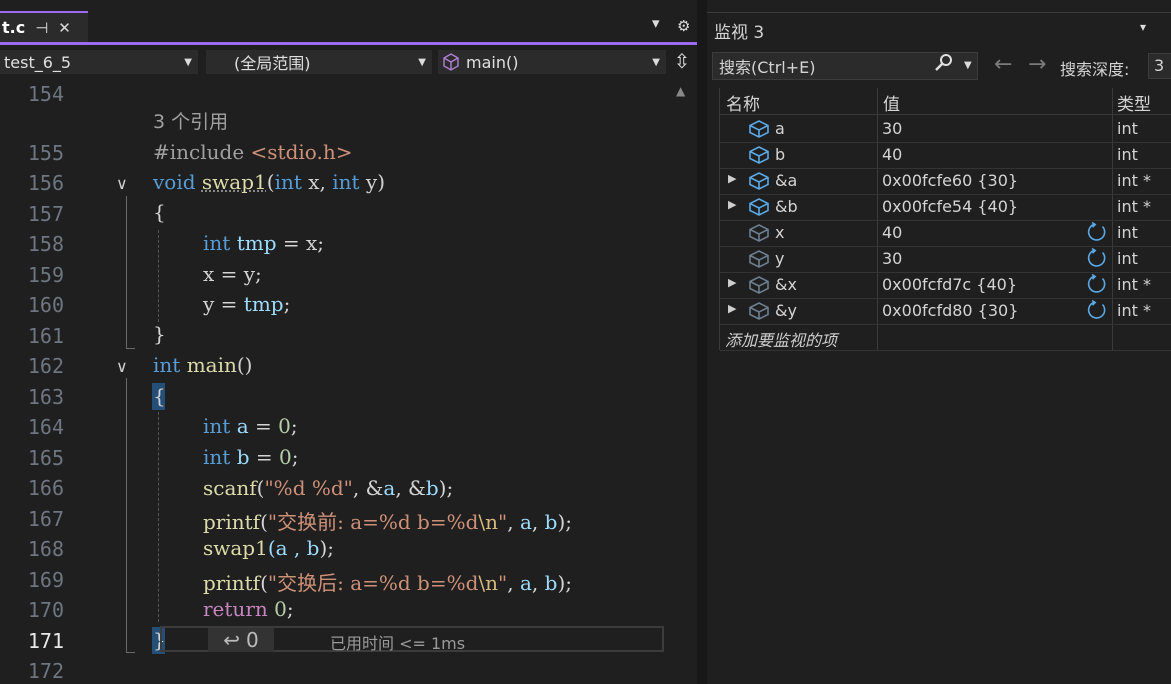 This screenshot has width=1171, height=684. What do you see at coordinates (656, 23) in the screenshot?
I see `tab-dropdown-icon: ▾` at bounding box center [656, 23].